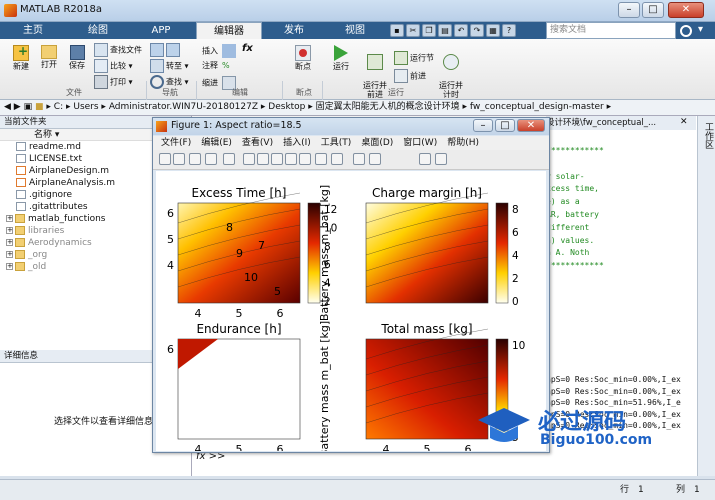  Describe the element at coordinates (169, 66) in the screenshot. I see `goto-button: 转至 ▾` at that location.